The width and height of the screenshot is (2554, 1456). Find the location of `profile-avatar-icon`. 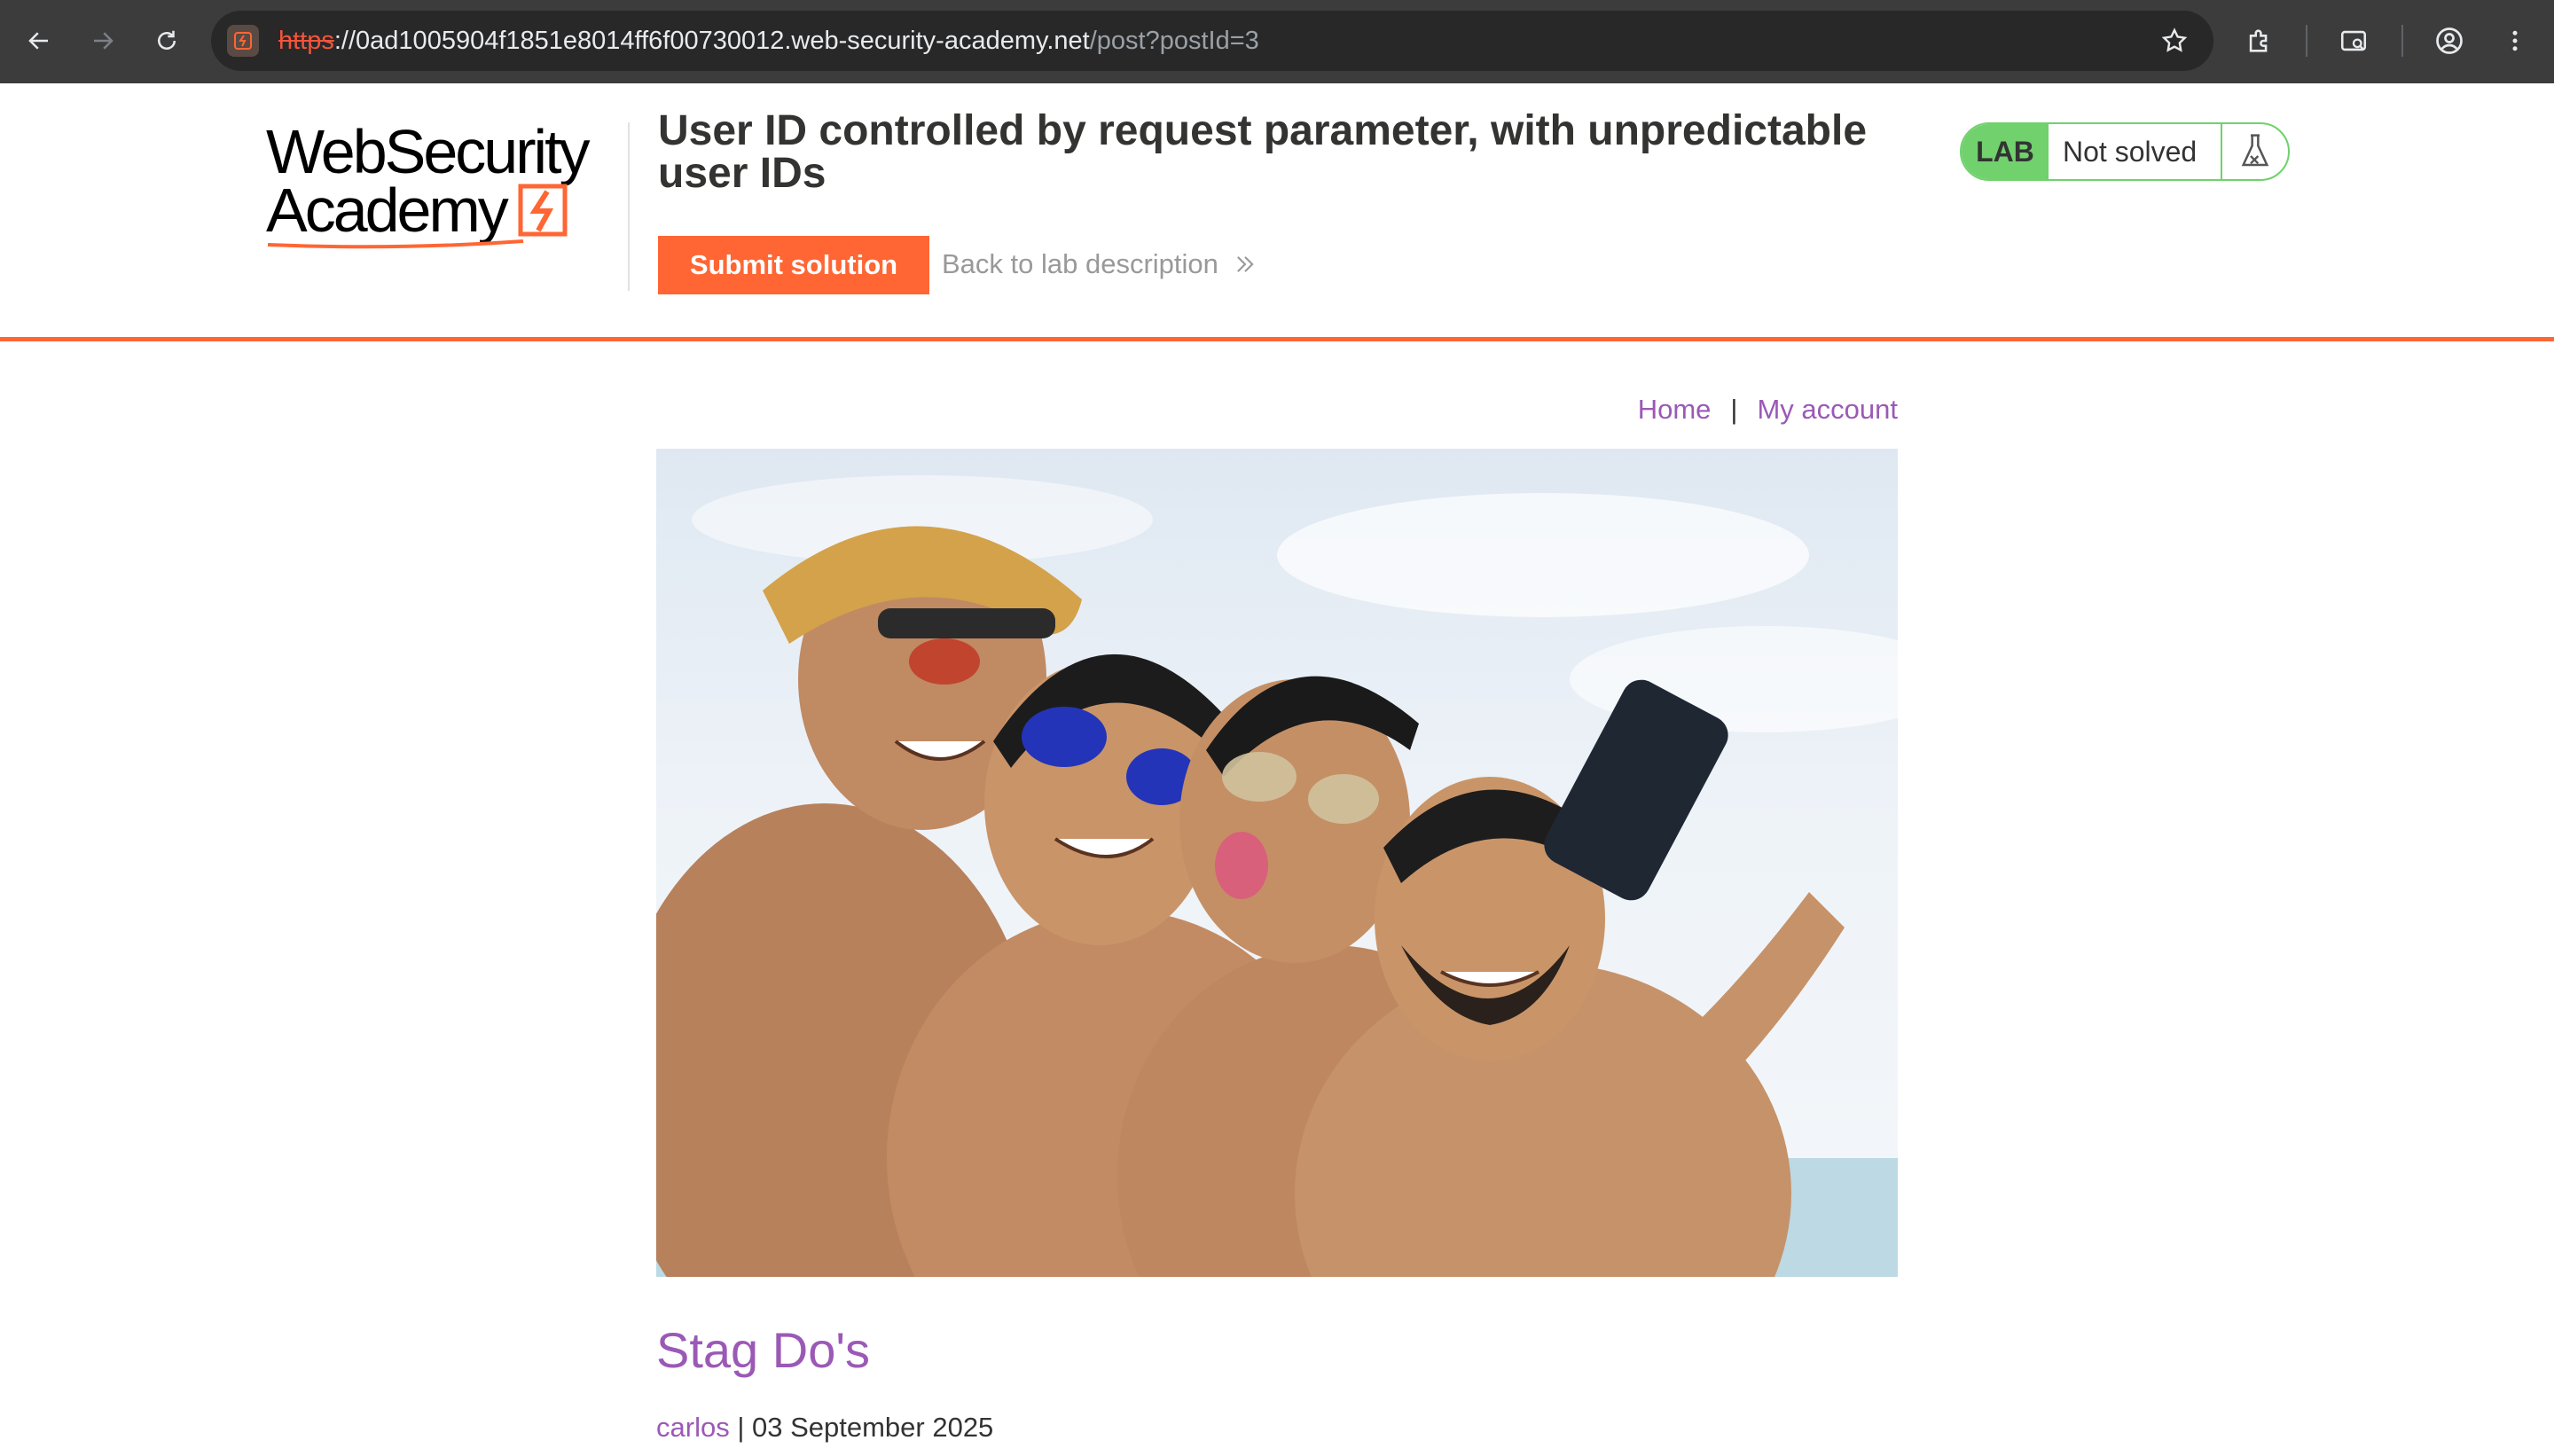

profile-avatar-icon is located at coordinates (2449, 41).